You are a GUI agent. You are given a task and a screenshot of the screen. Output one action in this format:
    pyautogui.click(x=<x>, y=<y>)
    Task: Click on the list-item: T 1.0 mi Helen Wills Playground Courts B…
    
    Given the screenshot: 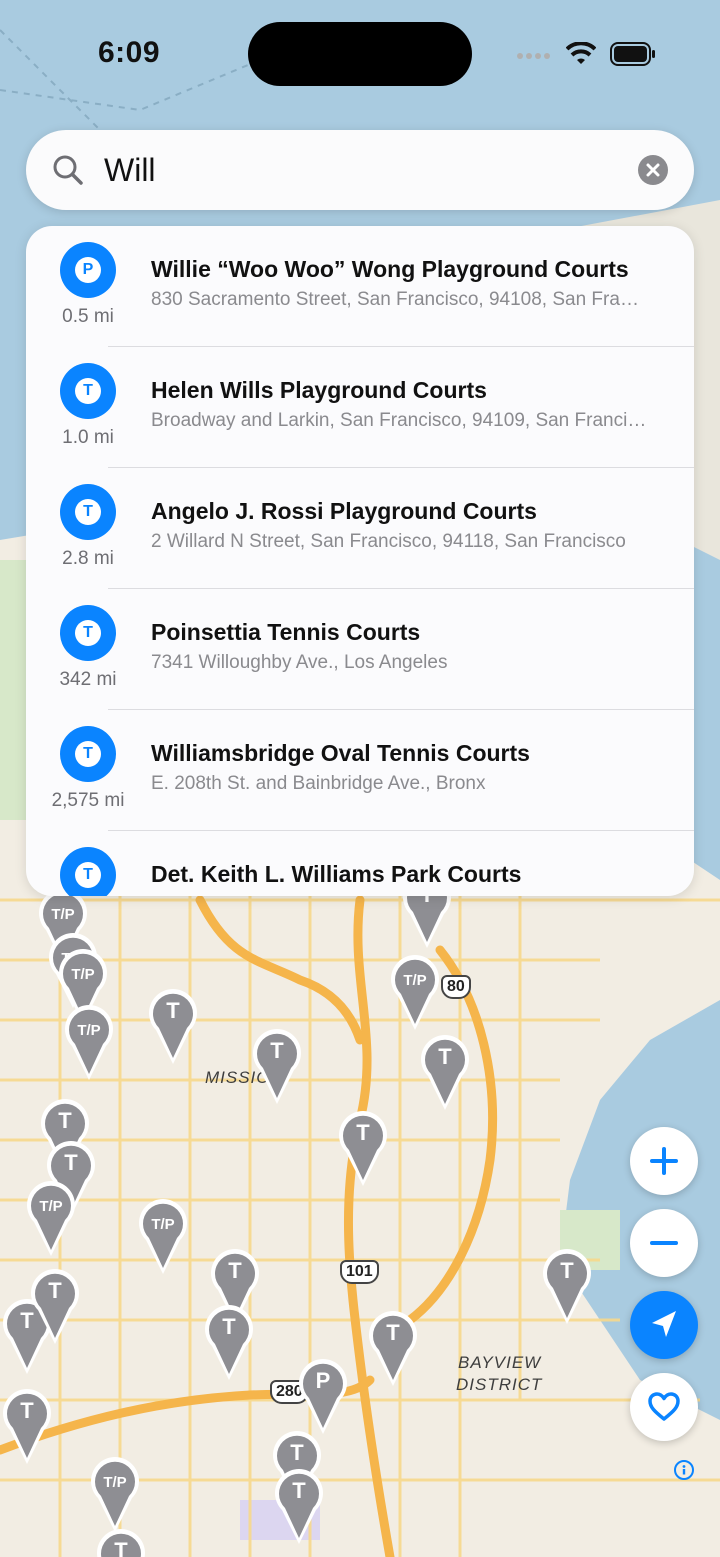 What is the action you would take?
    pyautogui.click(x=360, y=407)
    